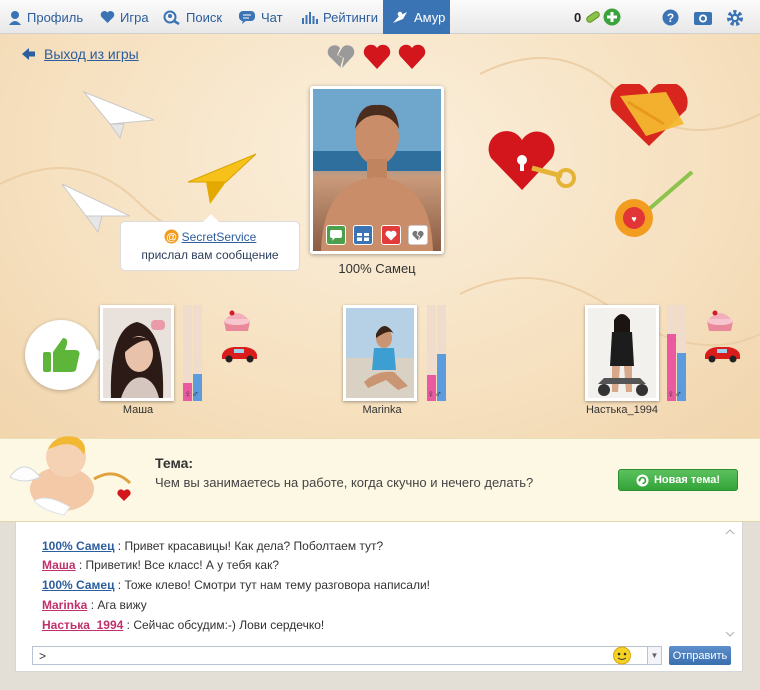 The height and width of the screenshot is (690, 760). What do you see at coordinates (94, 605) in the screenshot?
I see `chat-message: Marinka : Ага вижу` at bounding box center [94, 605].